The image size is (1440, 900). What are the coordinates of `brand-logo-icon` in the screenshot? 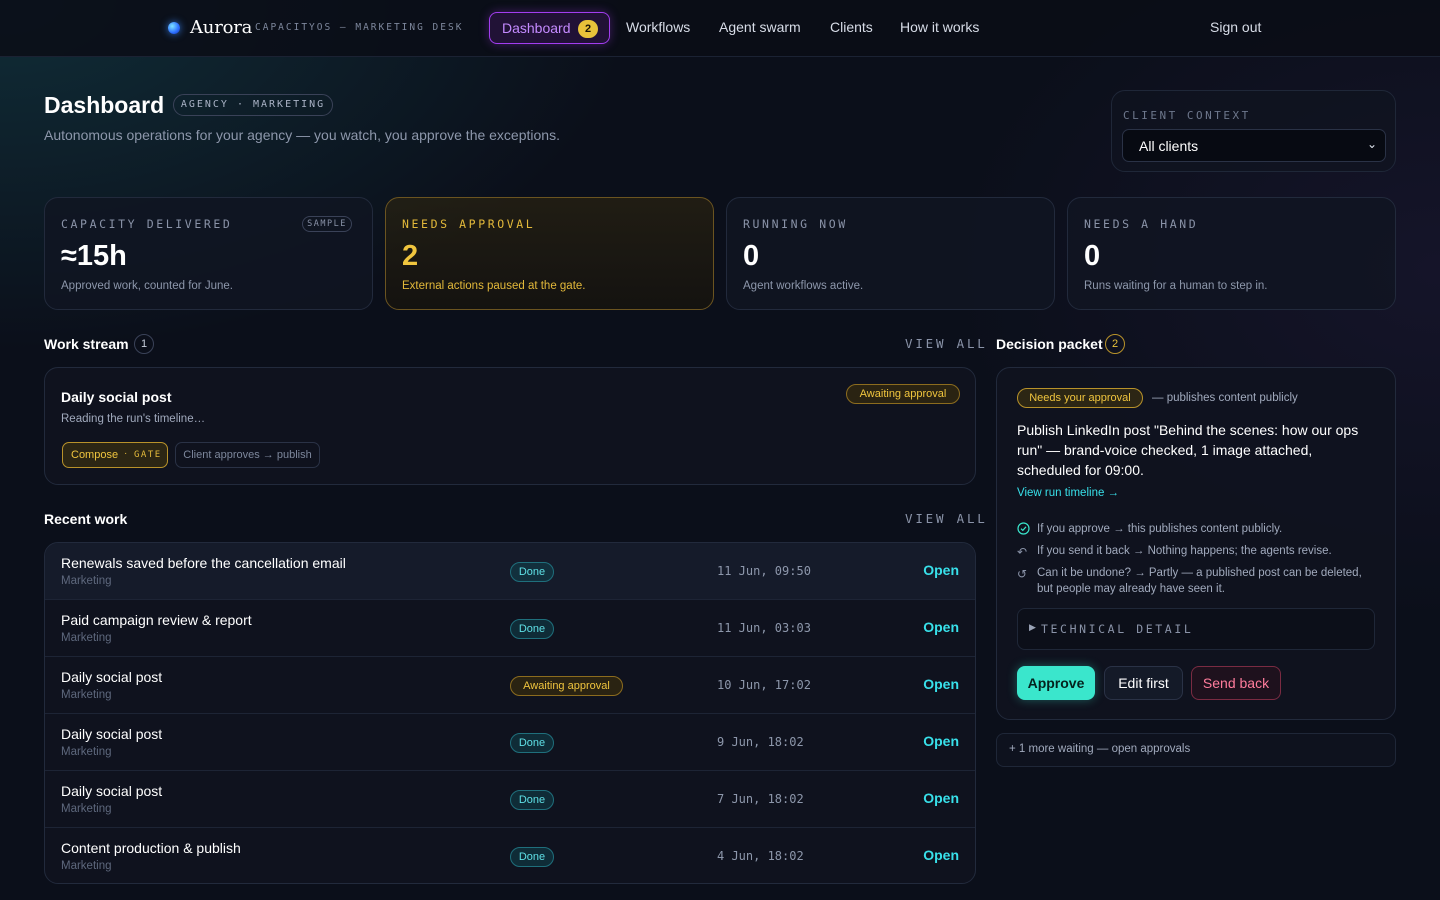 It's located at (174, 28).